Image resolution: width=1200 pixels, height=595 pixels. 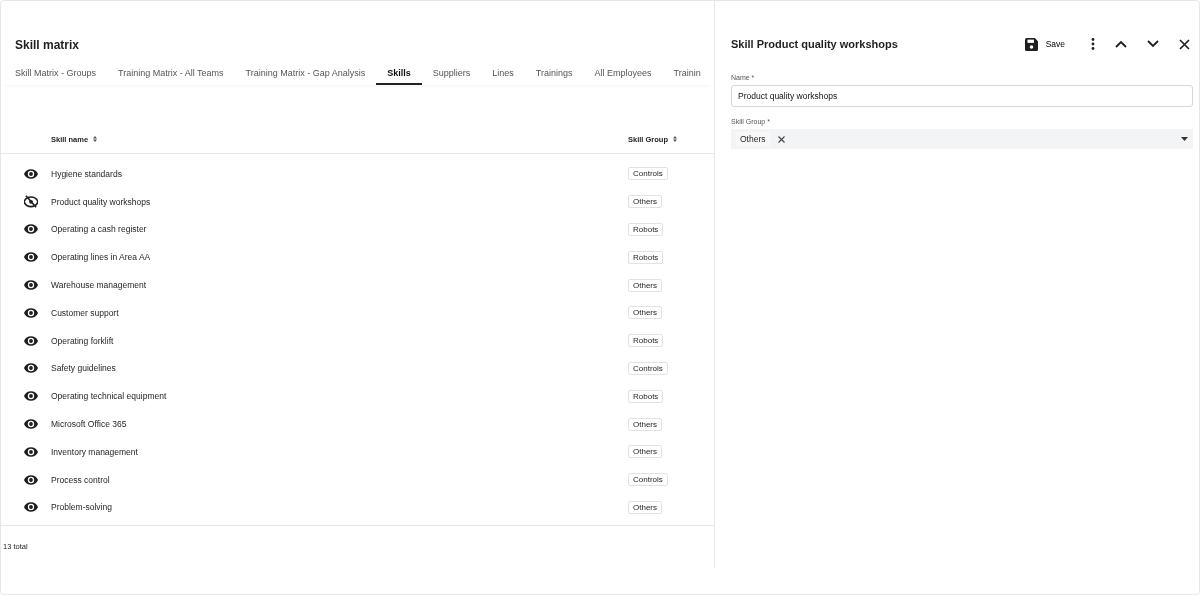 What do you see at coordinates (99, 229) in the screenshot?
I see `skill-name: Operating a cash register` at bounding box center [99, 229].